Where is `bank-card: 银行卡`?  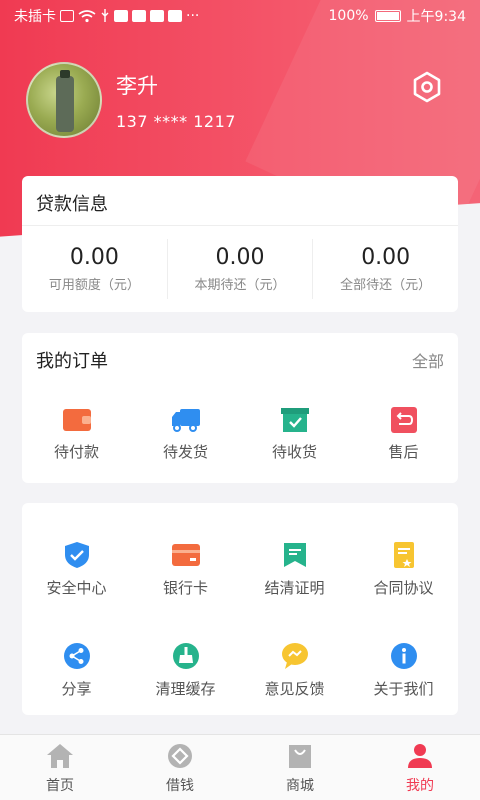
bank-card: 银行卡 is located at coordinates (185, 569).